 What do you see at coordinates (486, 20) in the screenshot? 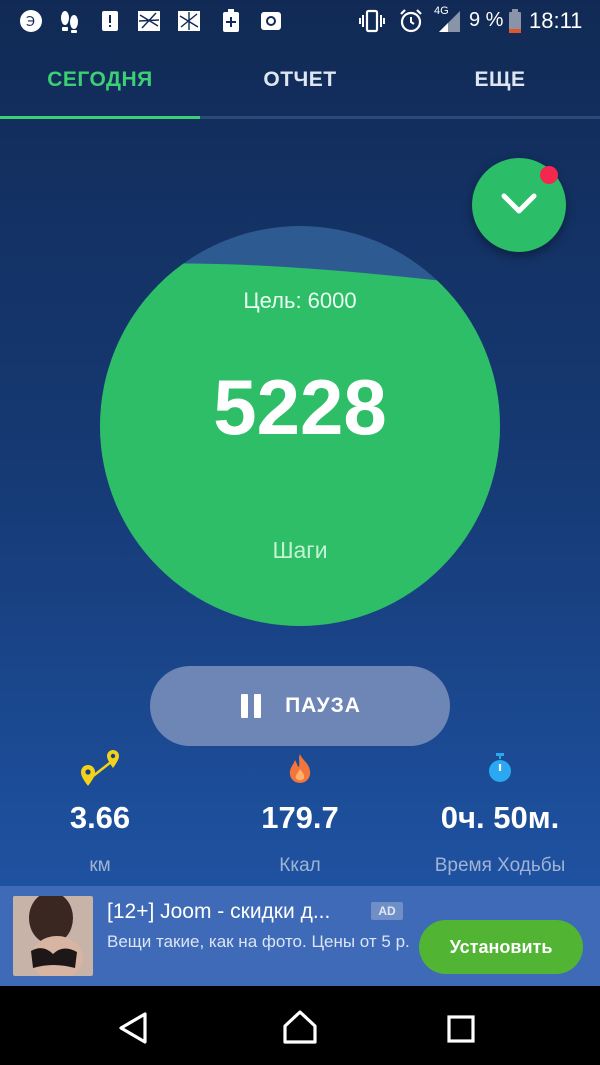
I see `battery-percent: 9 %` at bounding box center [486, 20].